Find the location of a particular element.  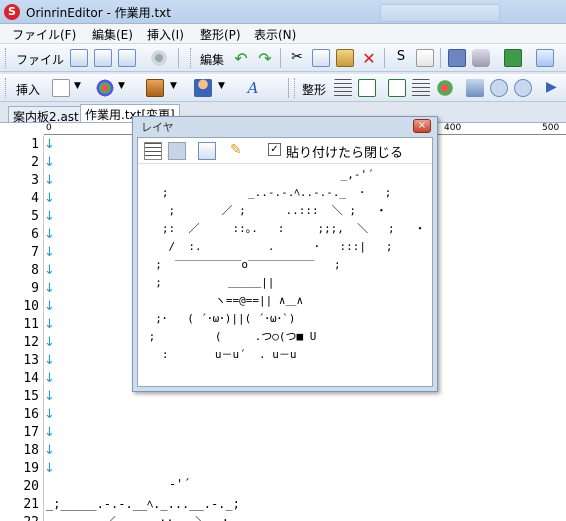

open-file-icon is located at coordinates (103, 58).